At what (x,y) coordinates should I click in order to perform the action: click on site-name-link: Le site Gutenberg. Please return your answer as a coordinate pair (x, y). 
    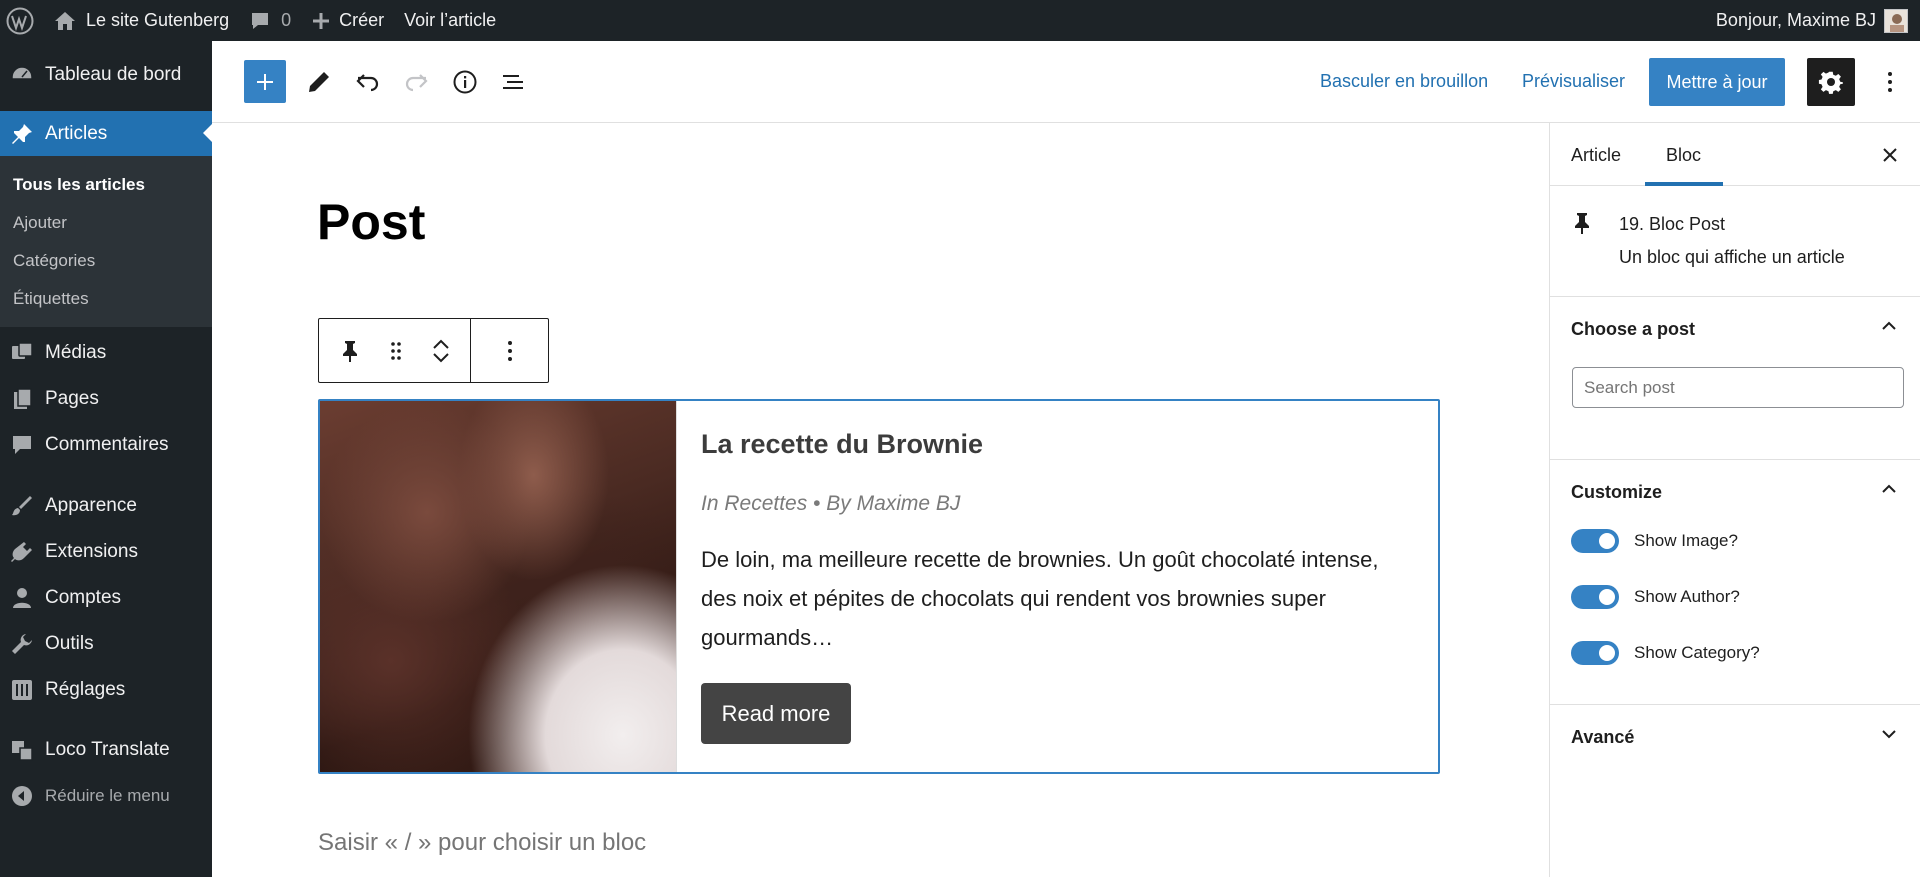
    Looking at the image, I should click on (141, 20).